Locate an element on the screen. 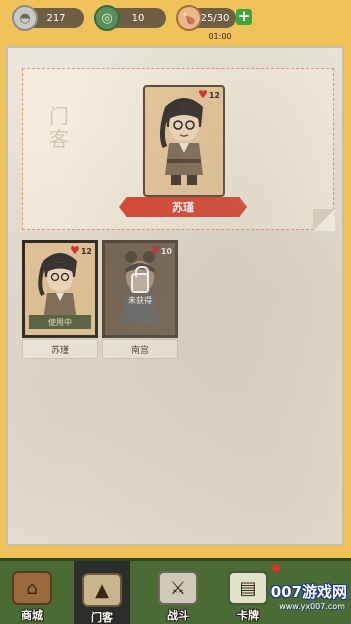 The image size is (351, 624). roster-card-sujin: ♥ 12 使用中 苏瑾 is located at coordinates (60, 300).